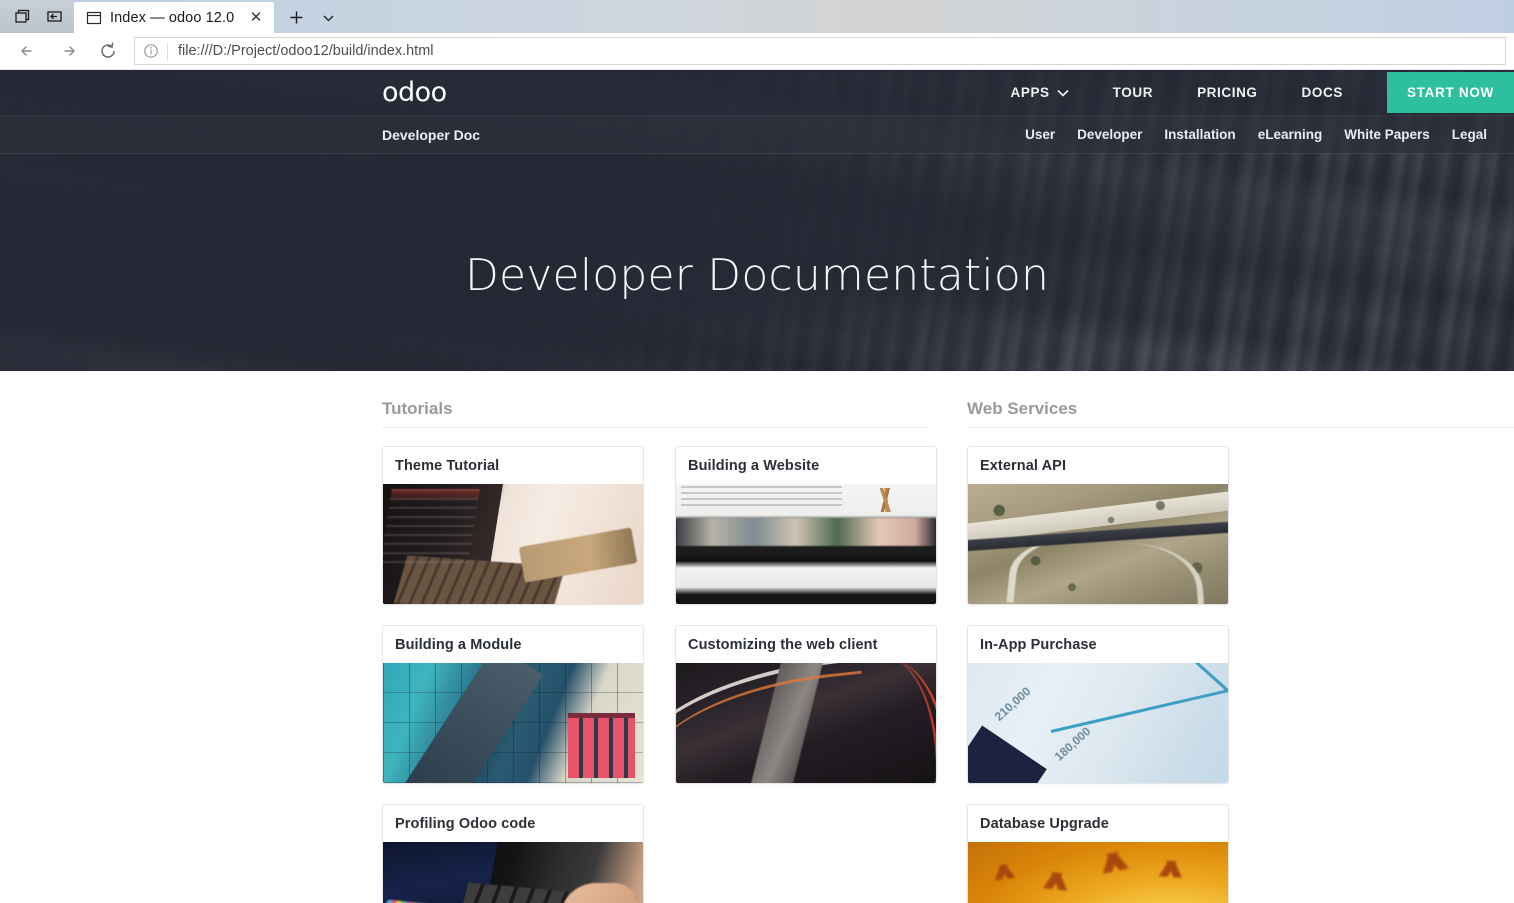 This screenshot has height=903, width=1514. I want to click on photo-detail-trend-line, so click(1139, 710).